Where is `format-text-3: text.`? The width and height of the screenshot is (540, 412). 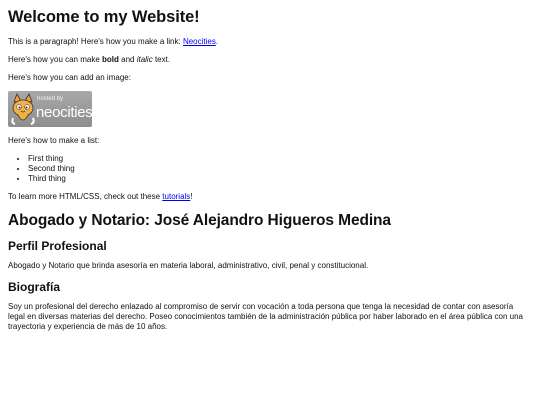 format-text-3: text. is located at coordinates (161, 59).